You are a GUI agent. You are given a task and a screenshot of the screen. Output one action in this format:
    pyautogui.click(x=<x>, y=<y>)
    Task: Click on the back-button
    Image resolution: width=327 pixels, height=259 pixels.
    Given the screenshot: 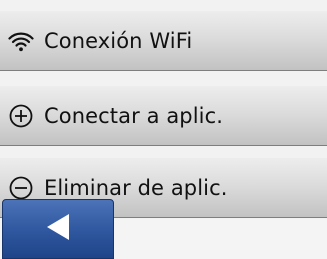 What is the action you would take?
    pyautogui.click(x=58, y=229)
    